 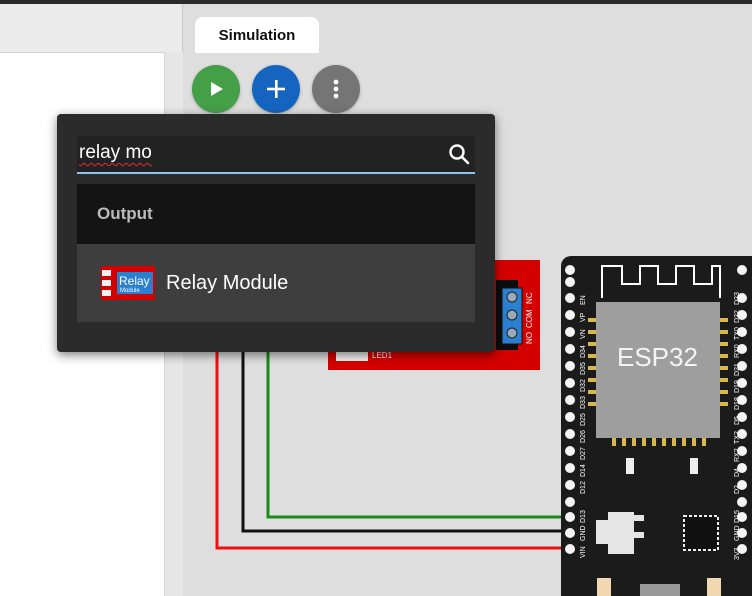 What do you see at coordinates (583, 453) in the screenshot?
I see `pin-label: D27` at bounding box center [583, 453].